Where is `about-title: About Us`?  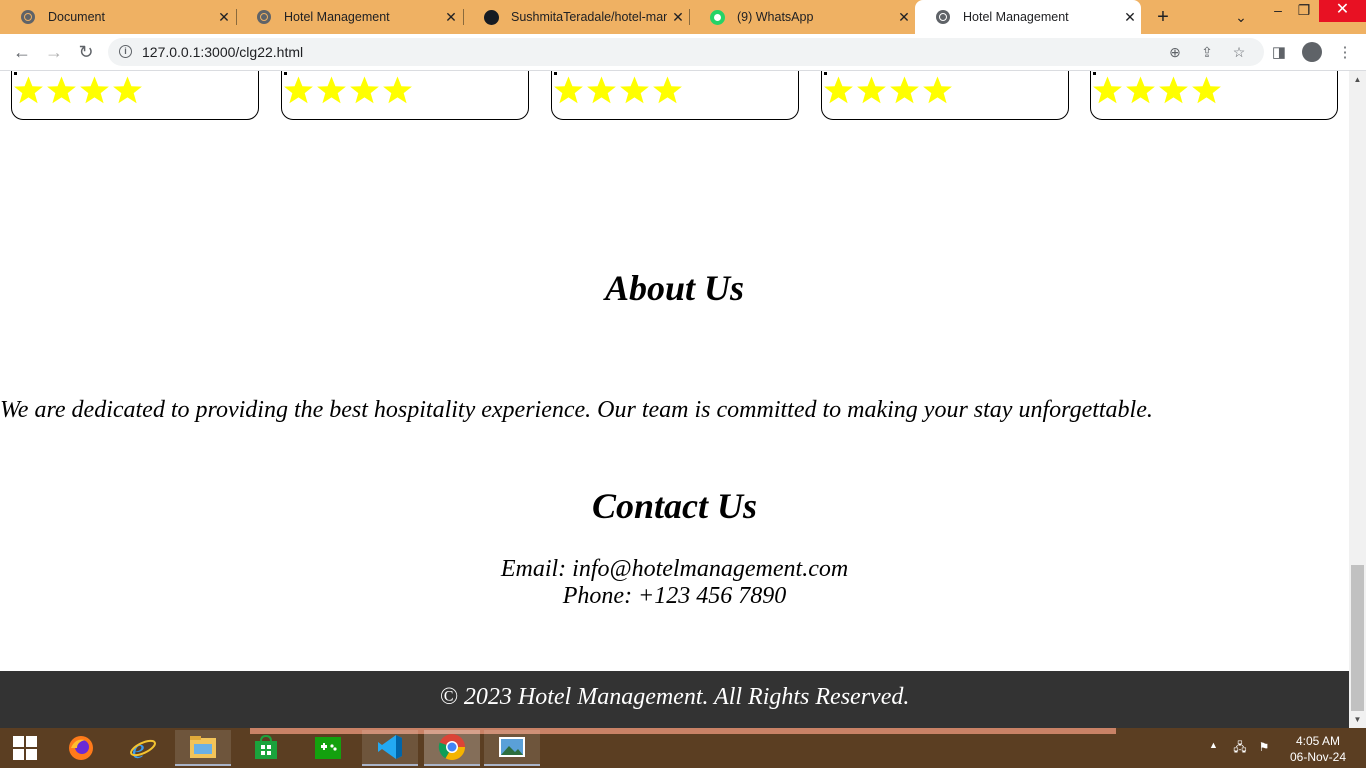 about-title: About Us is located at coordinates (674, 288).